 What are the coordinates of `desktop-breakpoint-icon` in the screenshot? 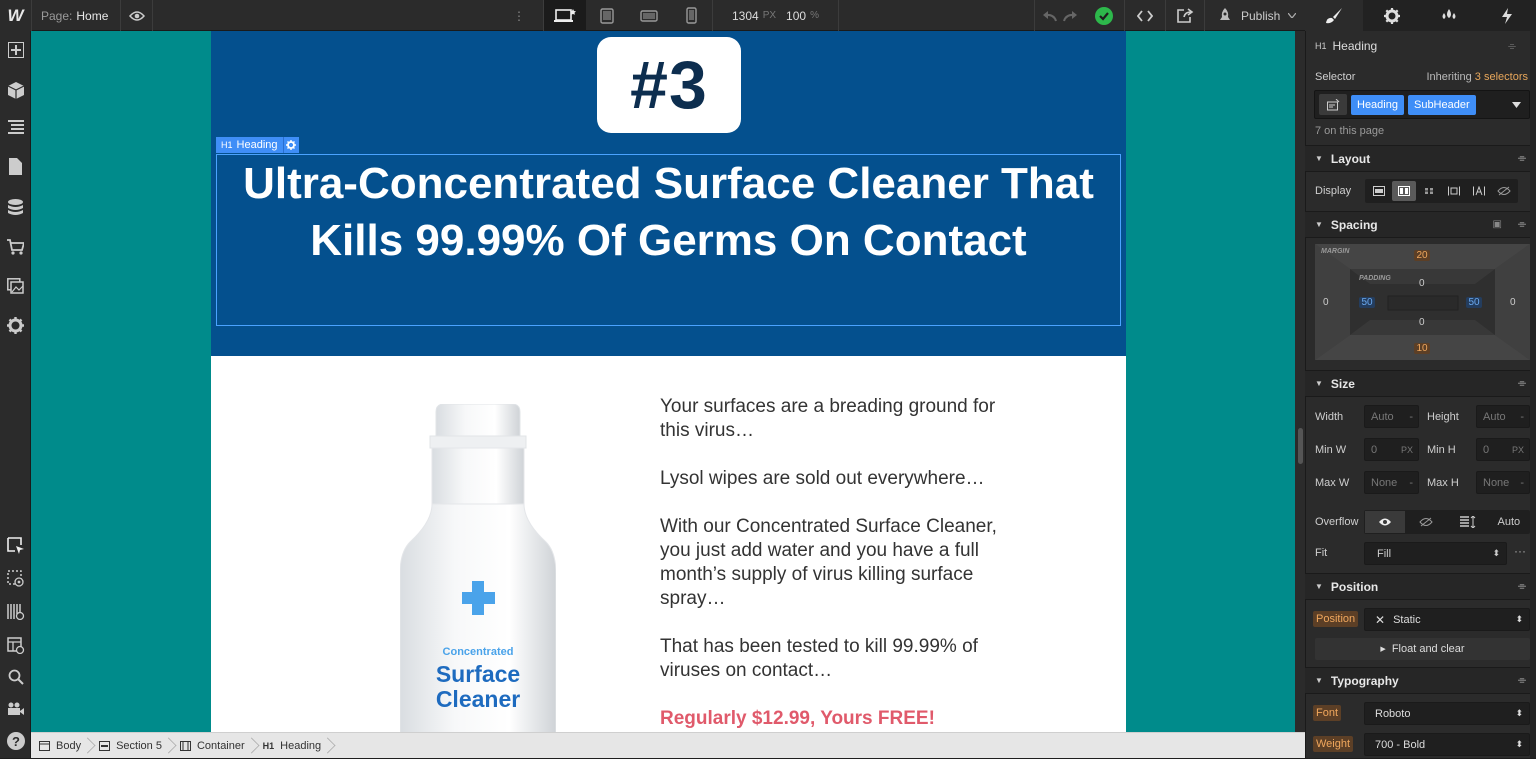 It's located at (565, 15).